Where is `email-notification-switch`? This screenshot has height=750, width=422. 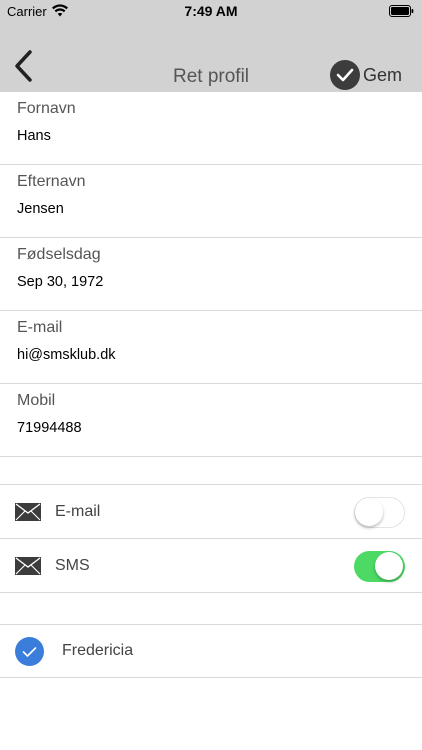
email-notification-switch is located at coordinates (379, 512).